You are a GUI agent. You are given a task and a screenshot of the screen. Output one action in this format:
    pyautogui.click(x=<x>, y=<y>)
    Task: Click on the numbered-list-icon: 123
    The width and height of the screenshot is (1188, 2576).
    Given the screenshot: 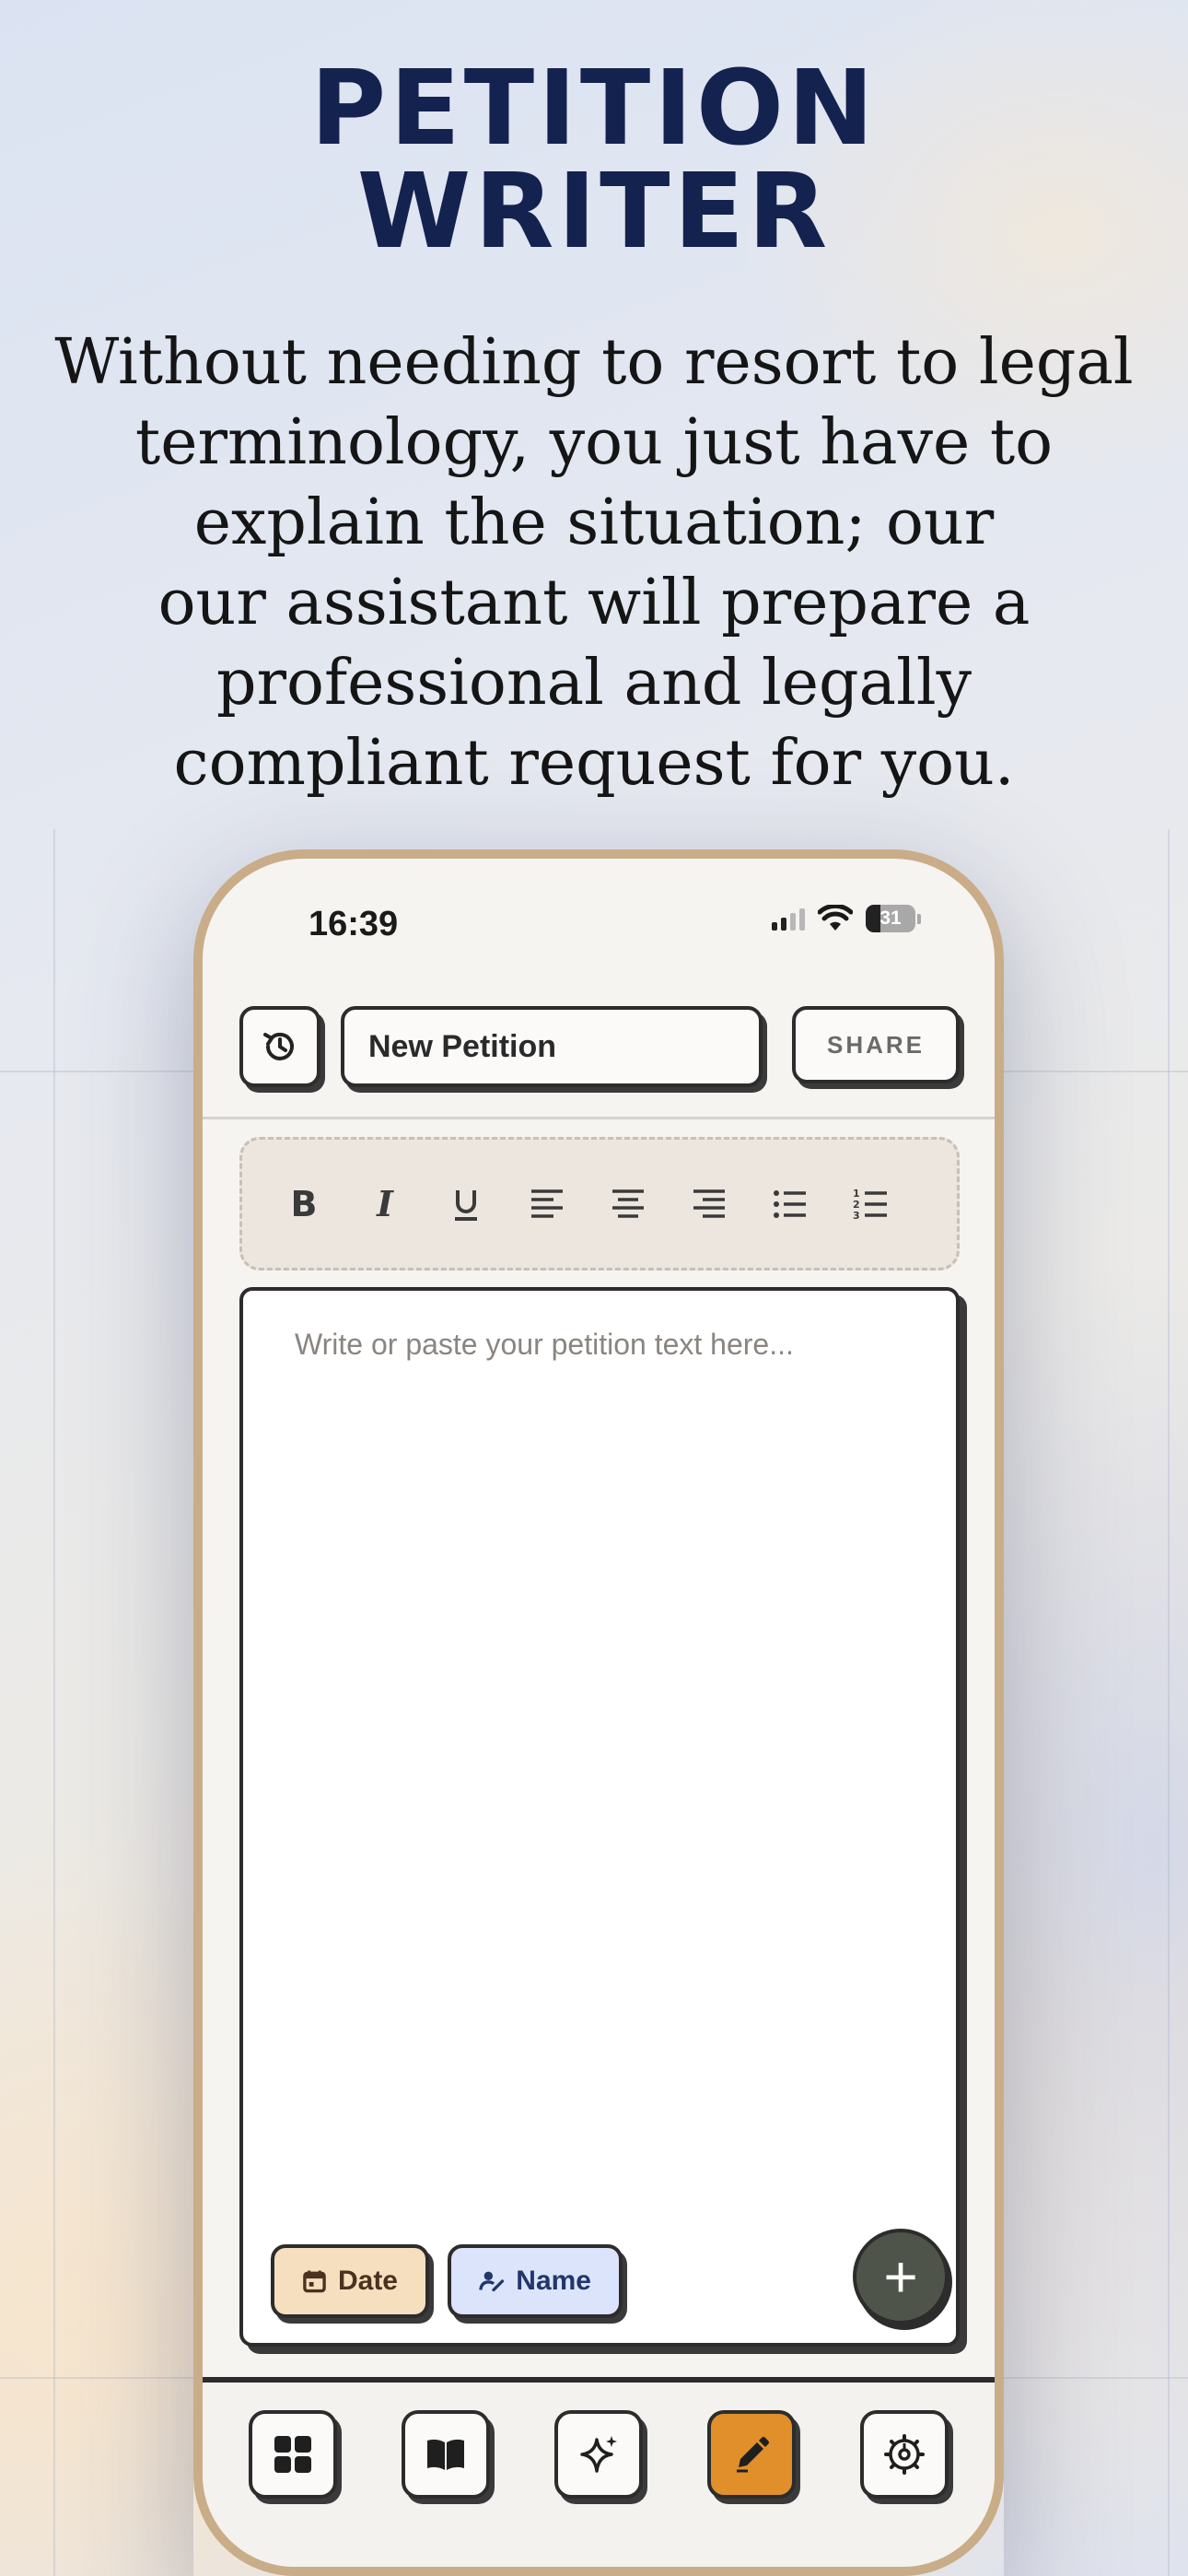 What is the action you would take?
    pyautogui.click(x=871, y=1204)
    